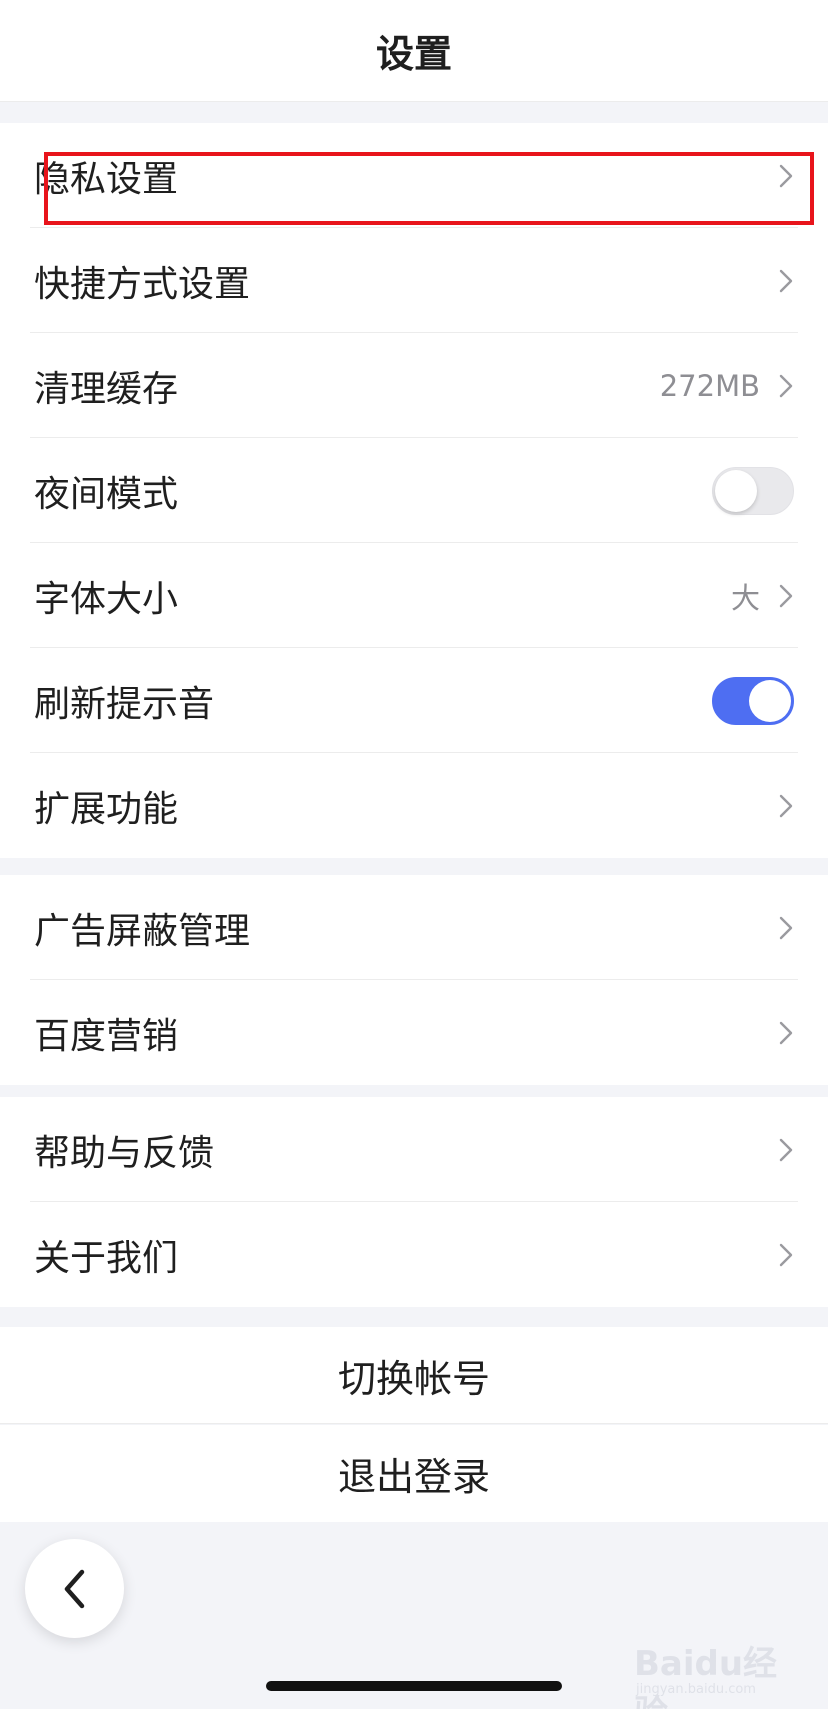  What do you see at coordinates (106, 1036) in the screenshot?
I see `row-label: 百度营销` at bounding box center [106, 1036].